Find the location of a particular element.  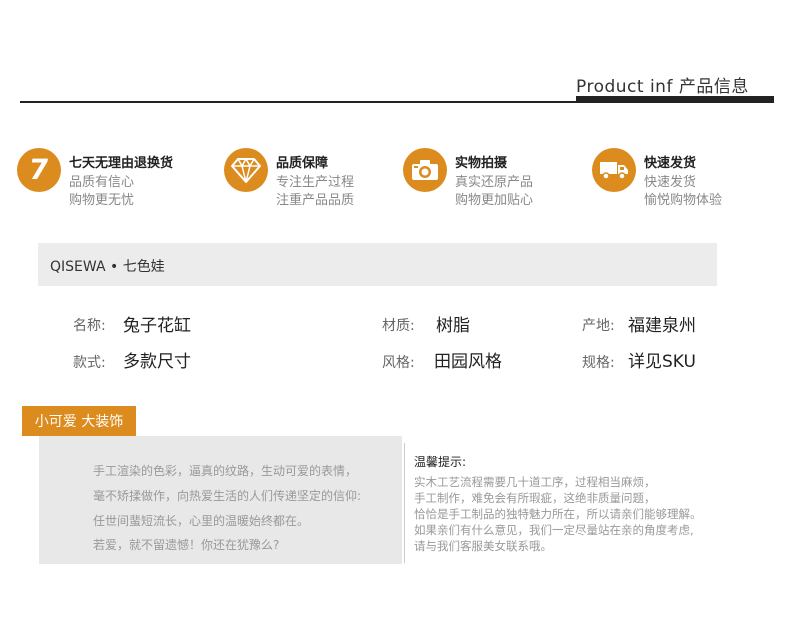

description-line: 任世间蜚短流长，心里的温暖始终都在。 is located at coordinates (201, 521).